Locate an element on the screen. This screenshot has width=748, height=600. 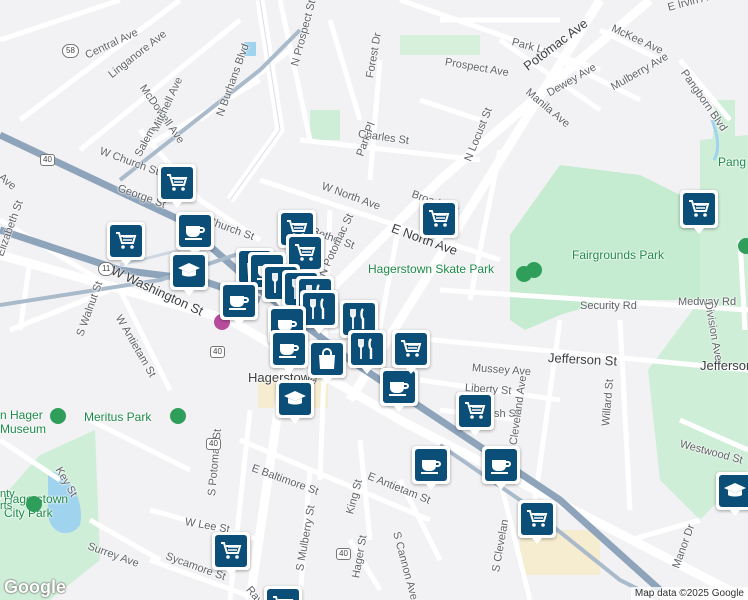
museum-label: n Hager Museum is located at coordinates (23, 422).